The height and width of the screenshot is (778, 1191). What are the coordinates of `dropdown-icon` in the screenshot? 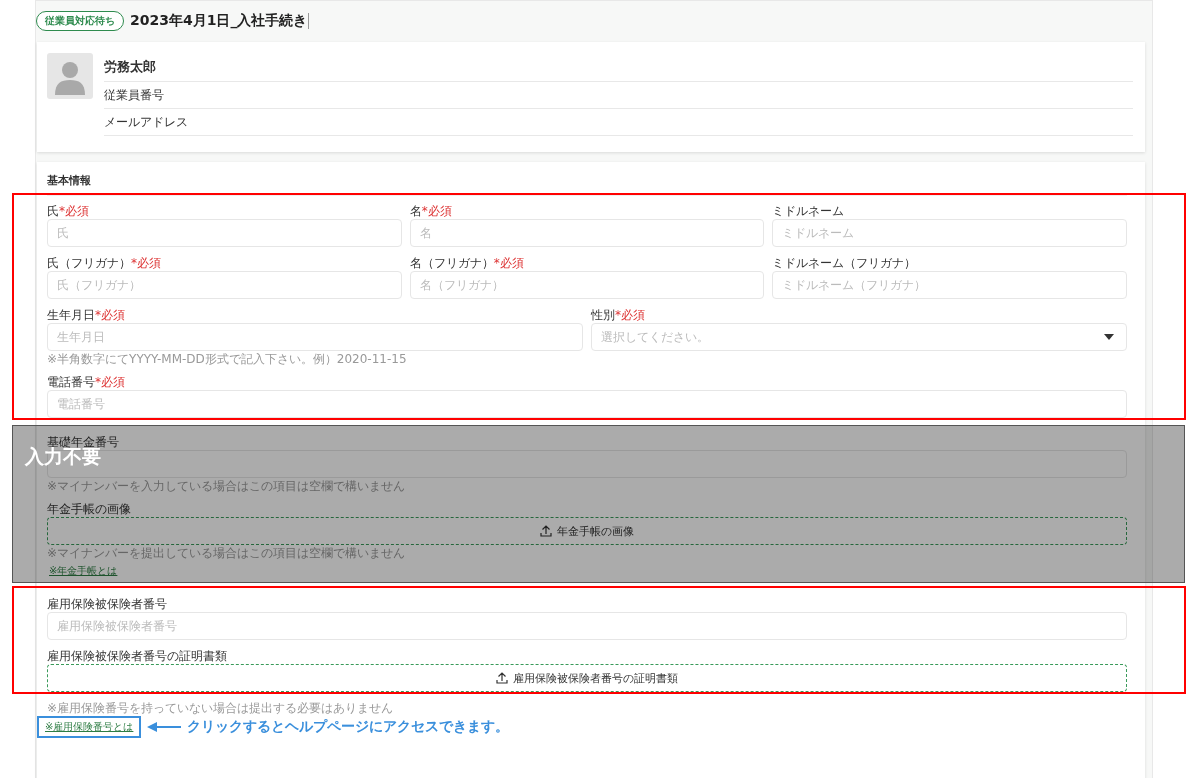 It's located at (1109, 337).